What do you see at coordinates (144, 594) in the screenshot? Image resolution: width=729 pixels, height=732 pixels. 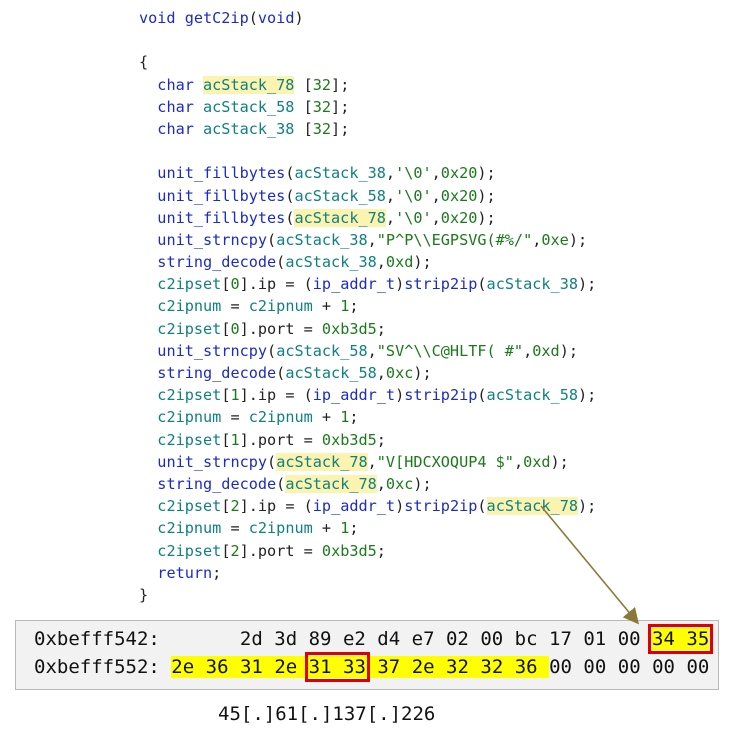 I see `code-token: }` at bounding box center [144, 594].